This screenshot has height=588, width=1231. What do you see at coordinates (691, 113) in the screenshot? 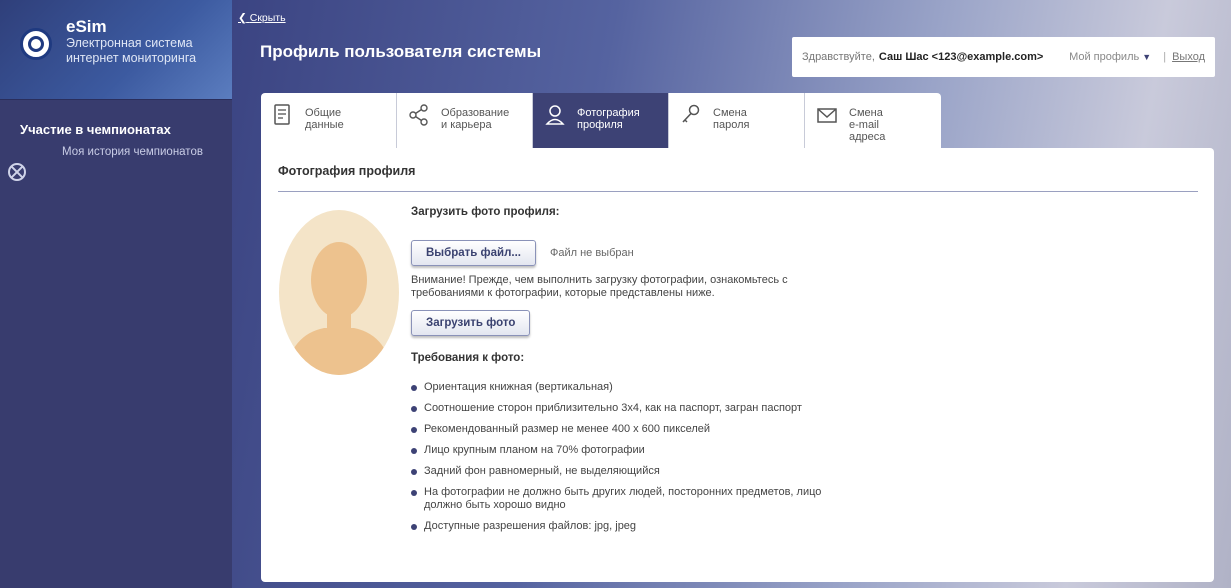
I see `key-icon` at bounding box center [691, 113].